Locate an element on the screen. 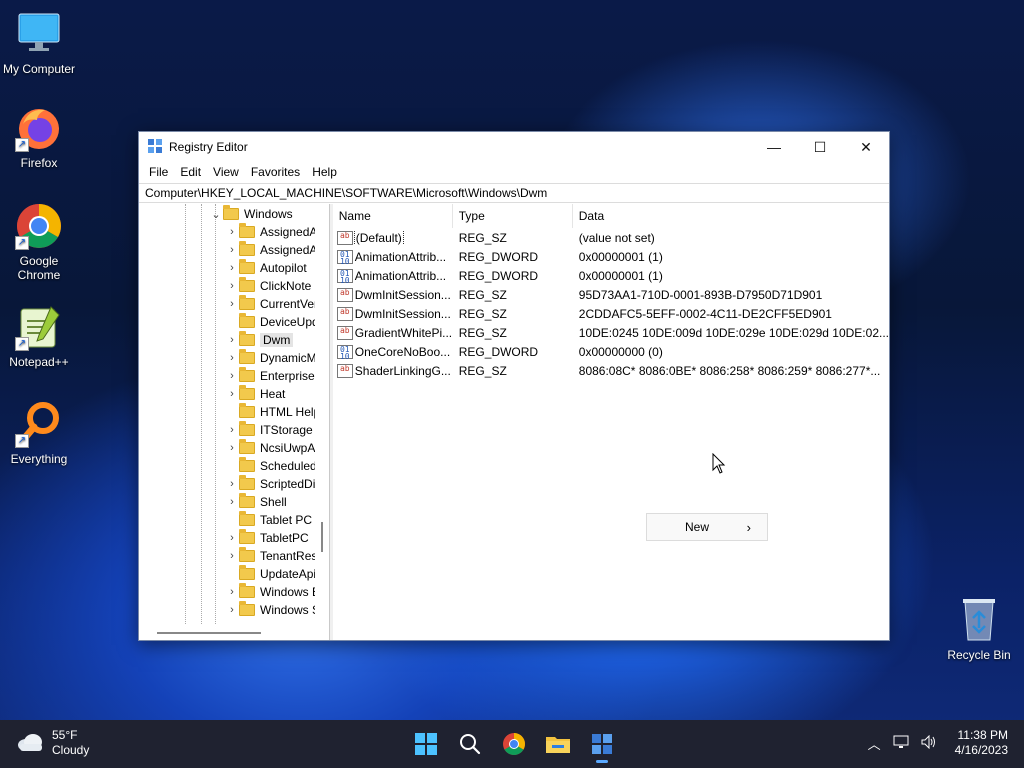 This screenshot has height=768, width=1024. column-header-data: Data is located at coordinates (731, 216).